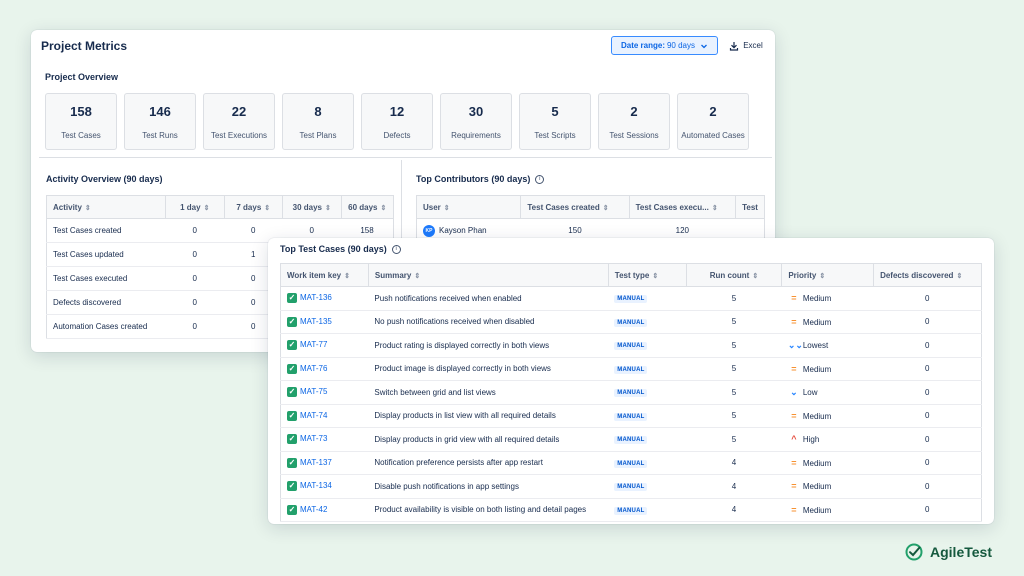 The image size is (1024, 576). I want to click on agiletest-logo: AgileTest, so click(948, 552).